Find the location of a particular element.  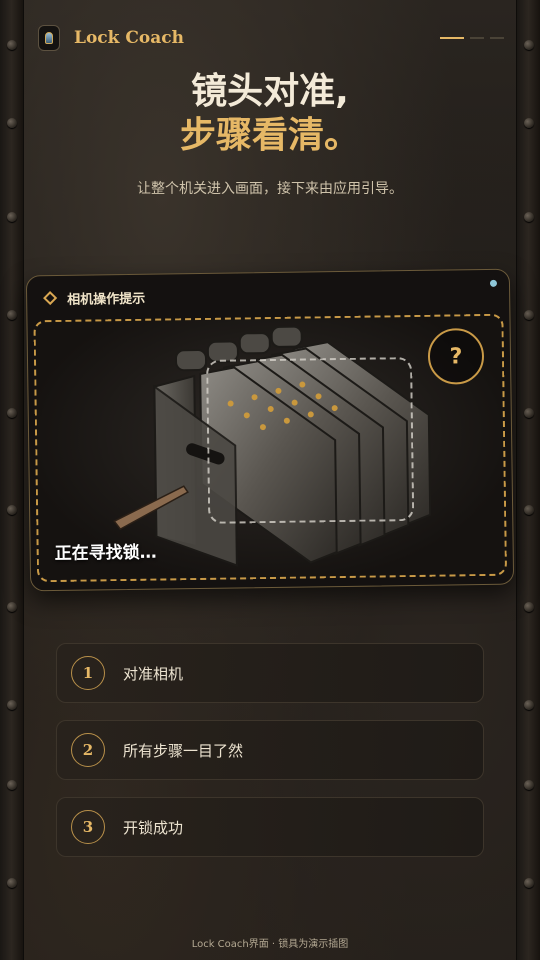

scan-frame is located at coordinates (310, 440).